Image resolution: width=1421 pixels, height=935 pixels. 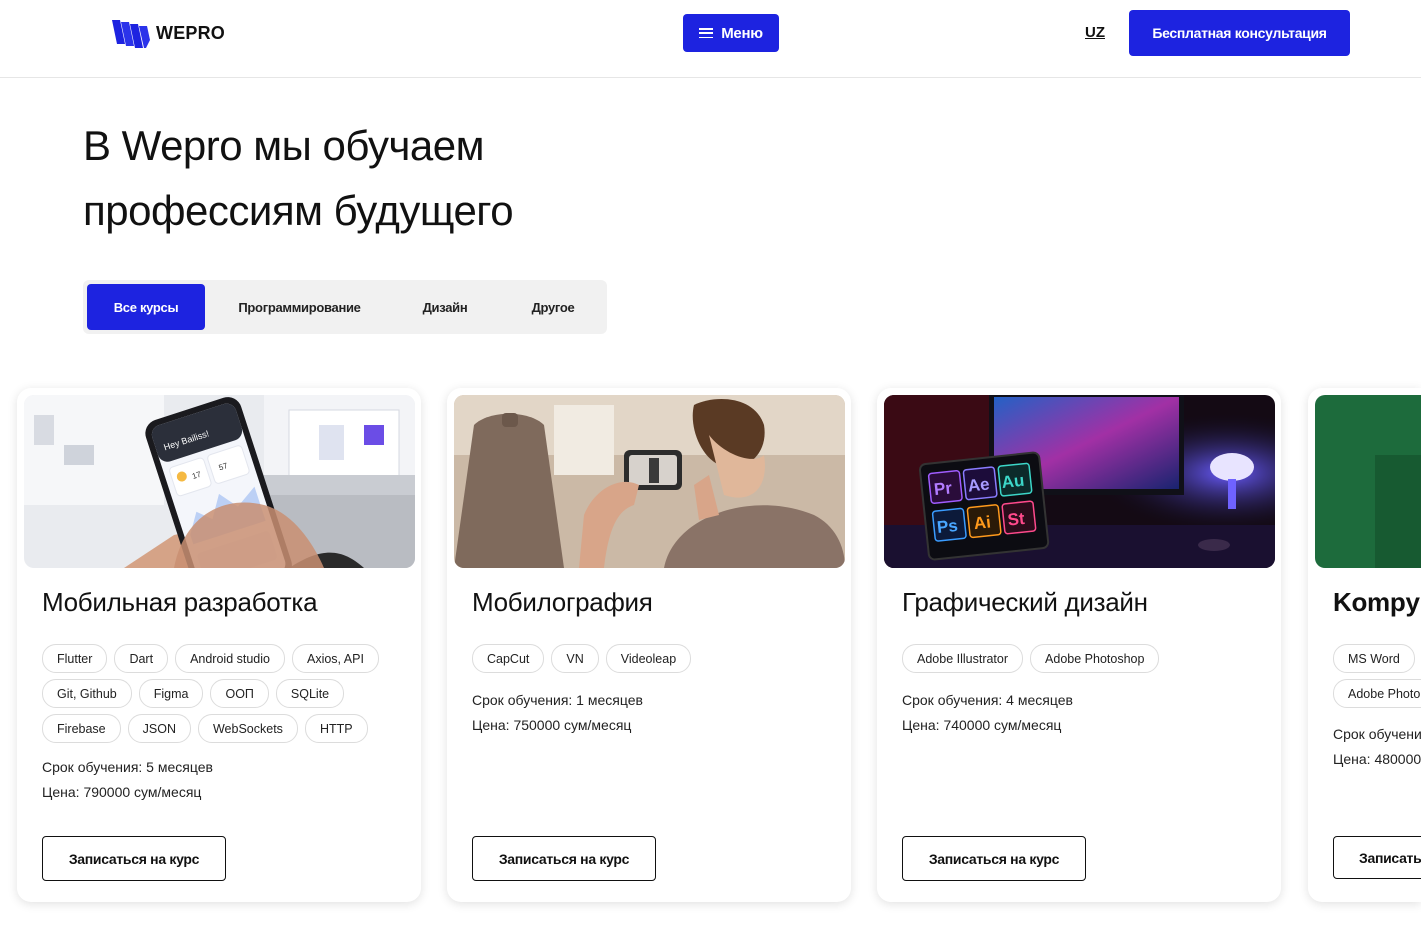 What do you see at coordinates (649, 481) in the screenshot?
I see `course-image-mobilography` at bounding box center [649, 481].